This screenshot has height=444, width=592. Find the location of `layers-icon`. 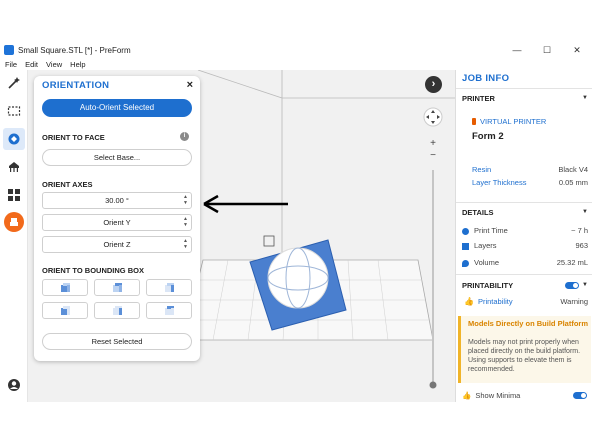

layers-icon is located at coordinates (465, 246).